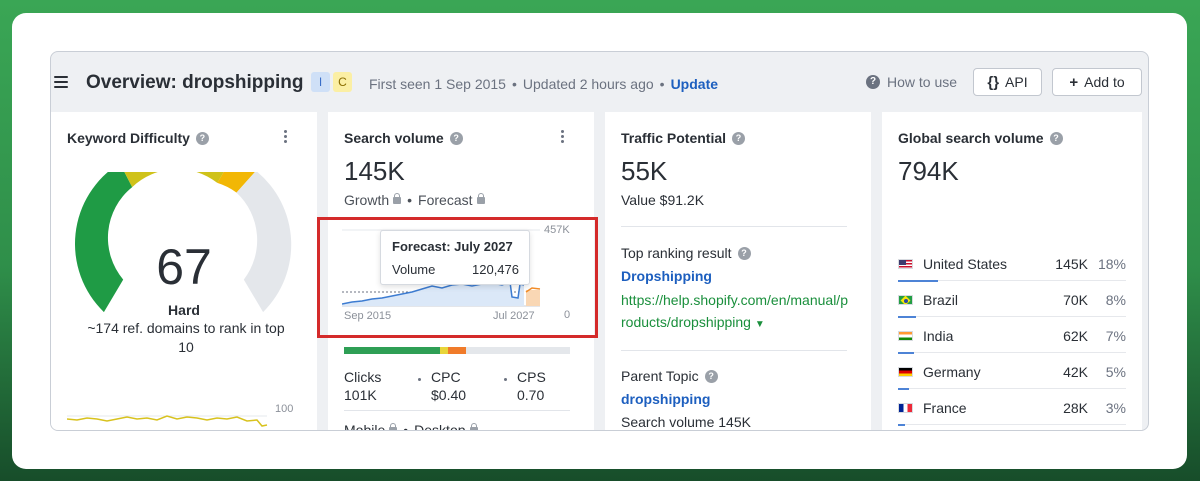  I want to click on cpc-metric: CPC $0.40, so click(448, 386).